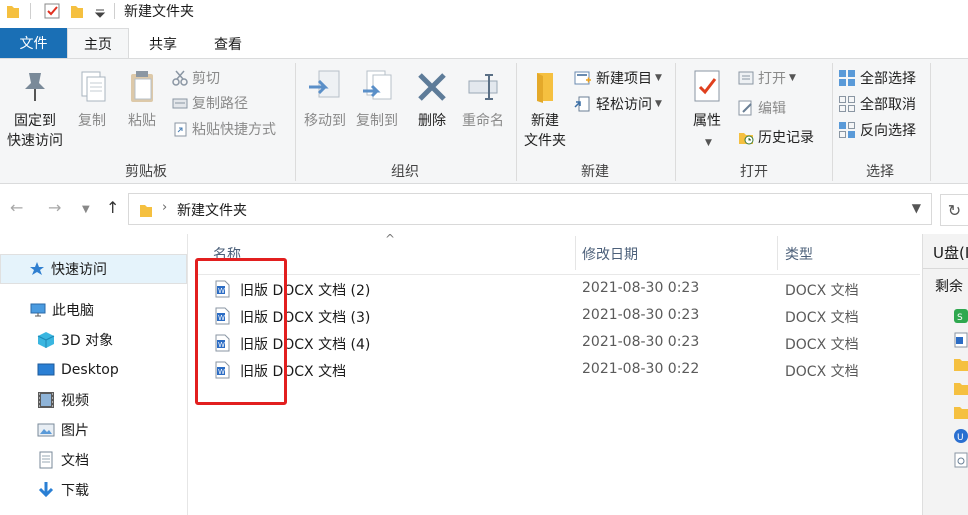  What do you see at coordinates (799, 254) in the screenshot?
I see `column-header-type: 类型` at bounding box center [799, 254].